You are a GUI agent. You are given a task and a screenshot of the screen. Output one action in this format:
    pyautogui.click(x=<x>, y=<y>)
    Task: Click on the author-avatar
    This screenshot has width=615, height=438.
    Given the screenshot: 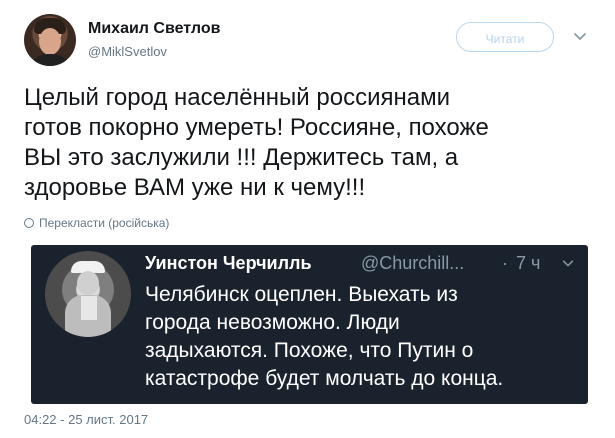 What is the action you would take?
    pyautogui.click(x=50, y=40)
    